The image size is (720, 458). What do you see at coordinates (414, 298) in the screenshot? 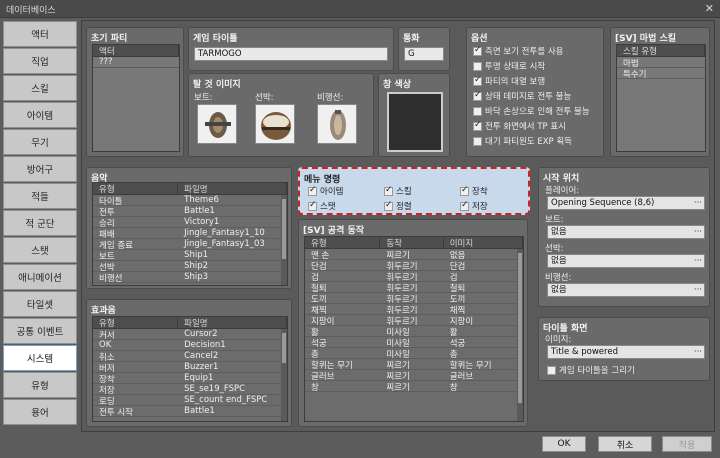
I see `table-row: 도끼 휘두르기 도끼` at bounding box center [414, 298].